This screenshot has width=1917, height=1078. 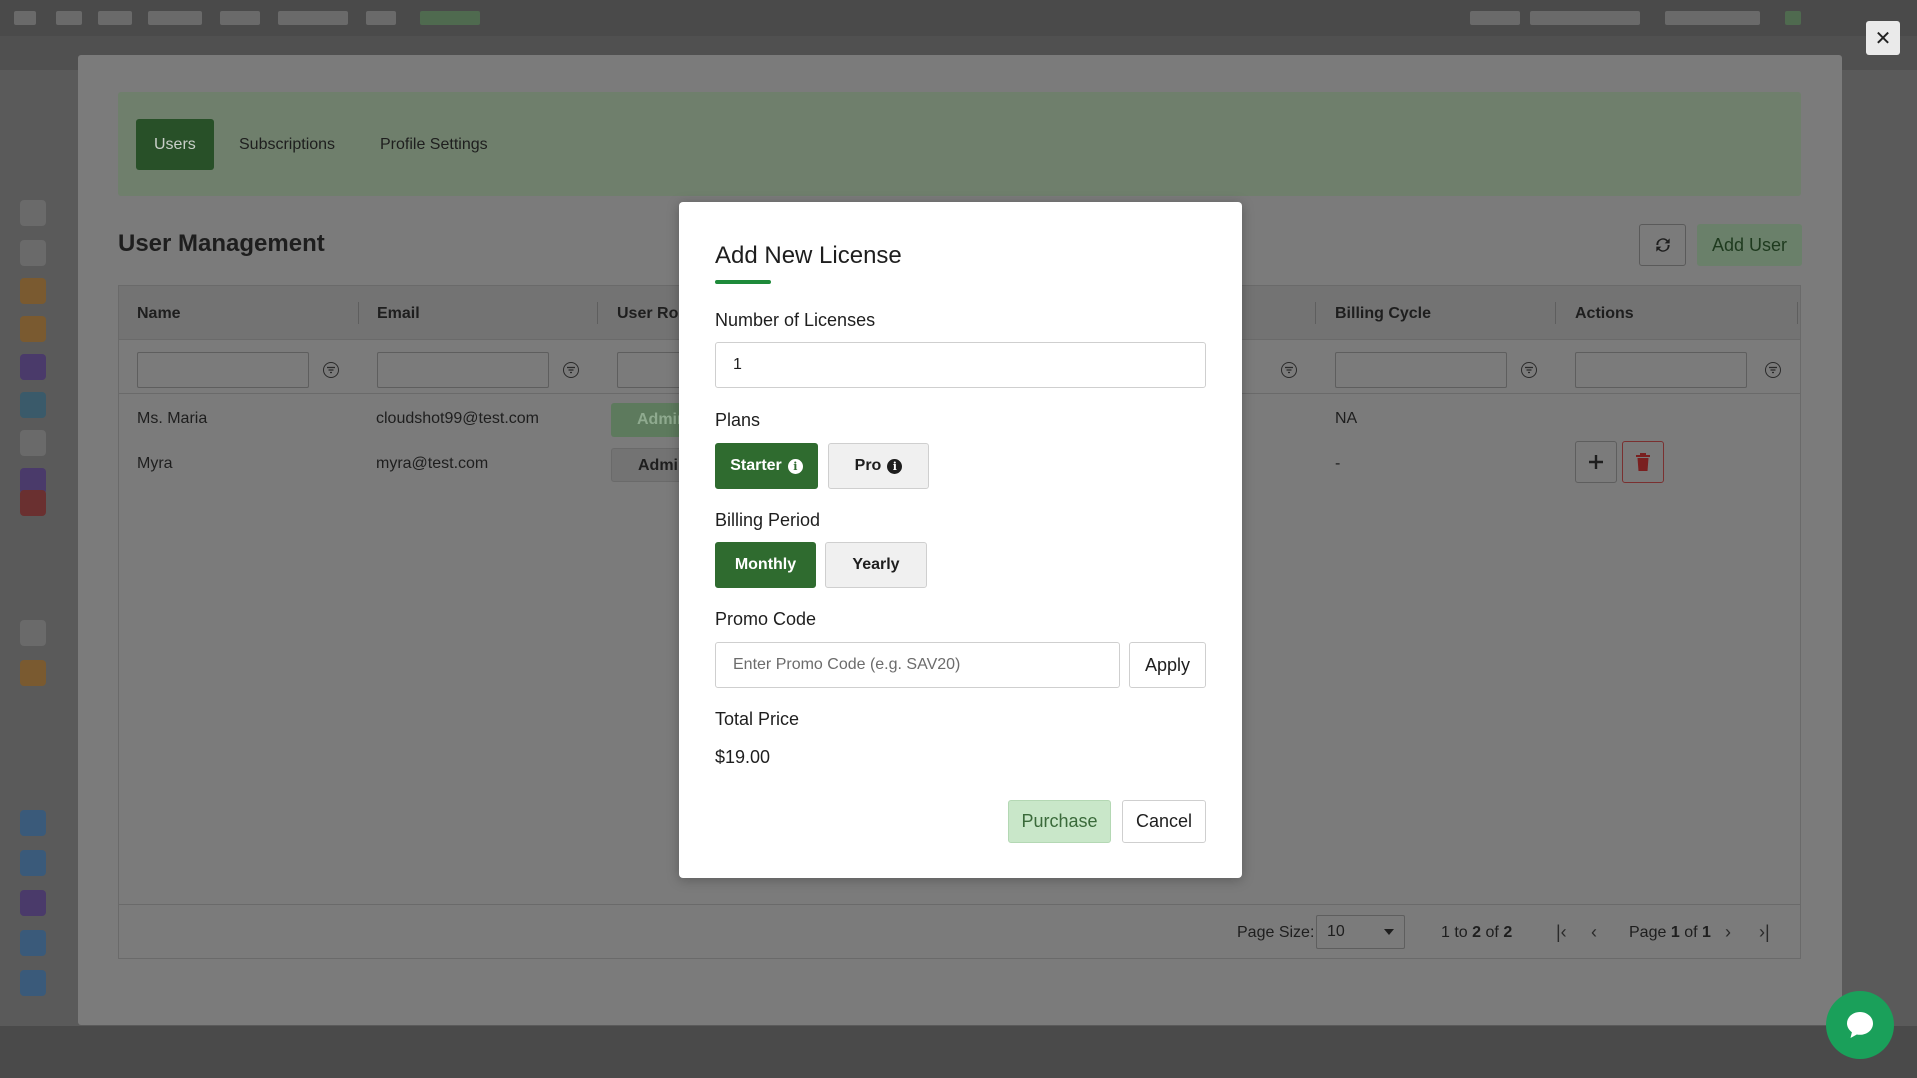 I want to click on first-page-icon: |‹, so click(x=1561, y=932).